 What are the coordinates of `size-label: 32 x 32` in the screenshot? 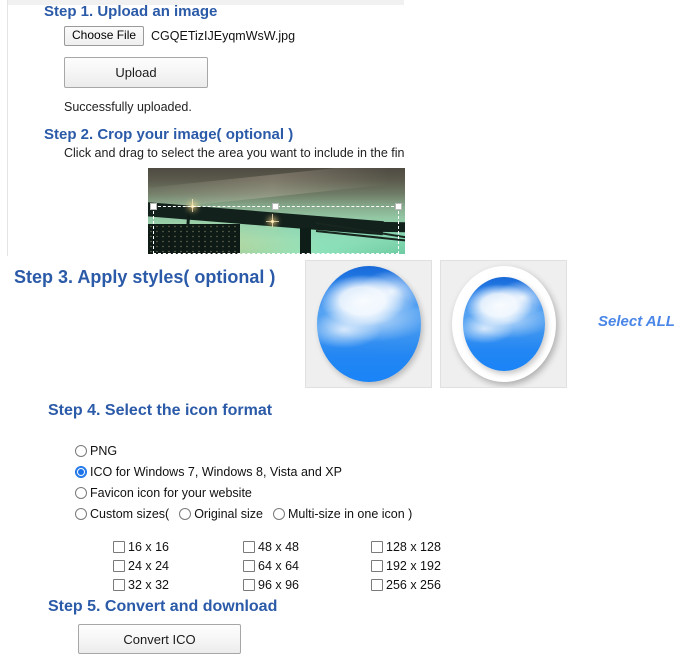 It's located at (149, 584).